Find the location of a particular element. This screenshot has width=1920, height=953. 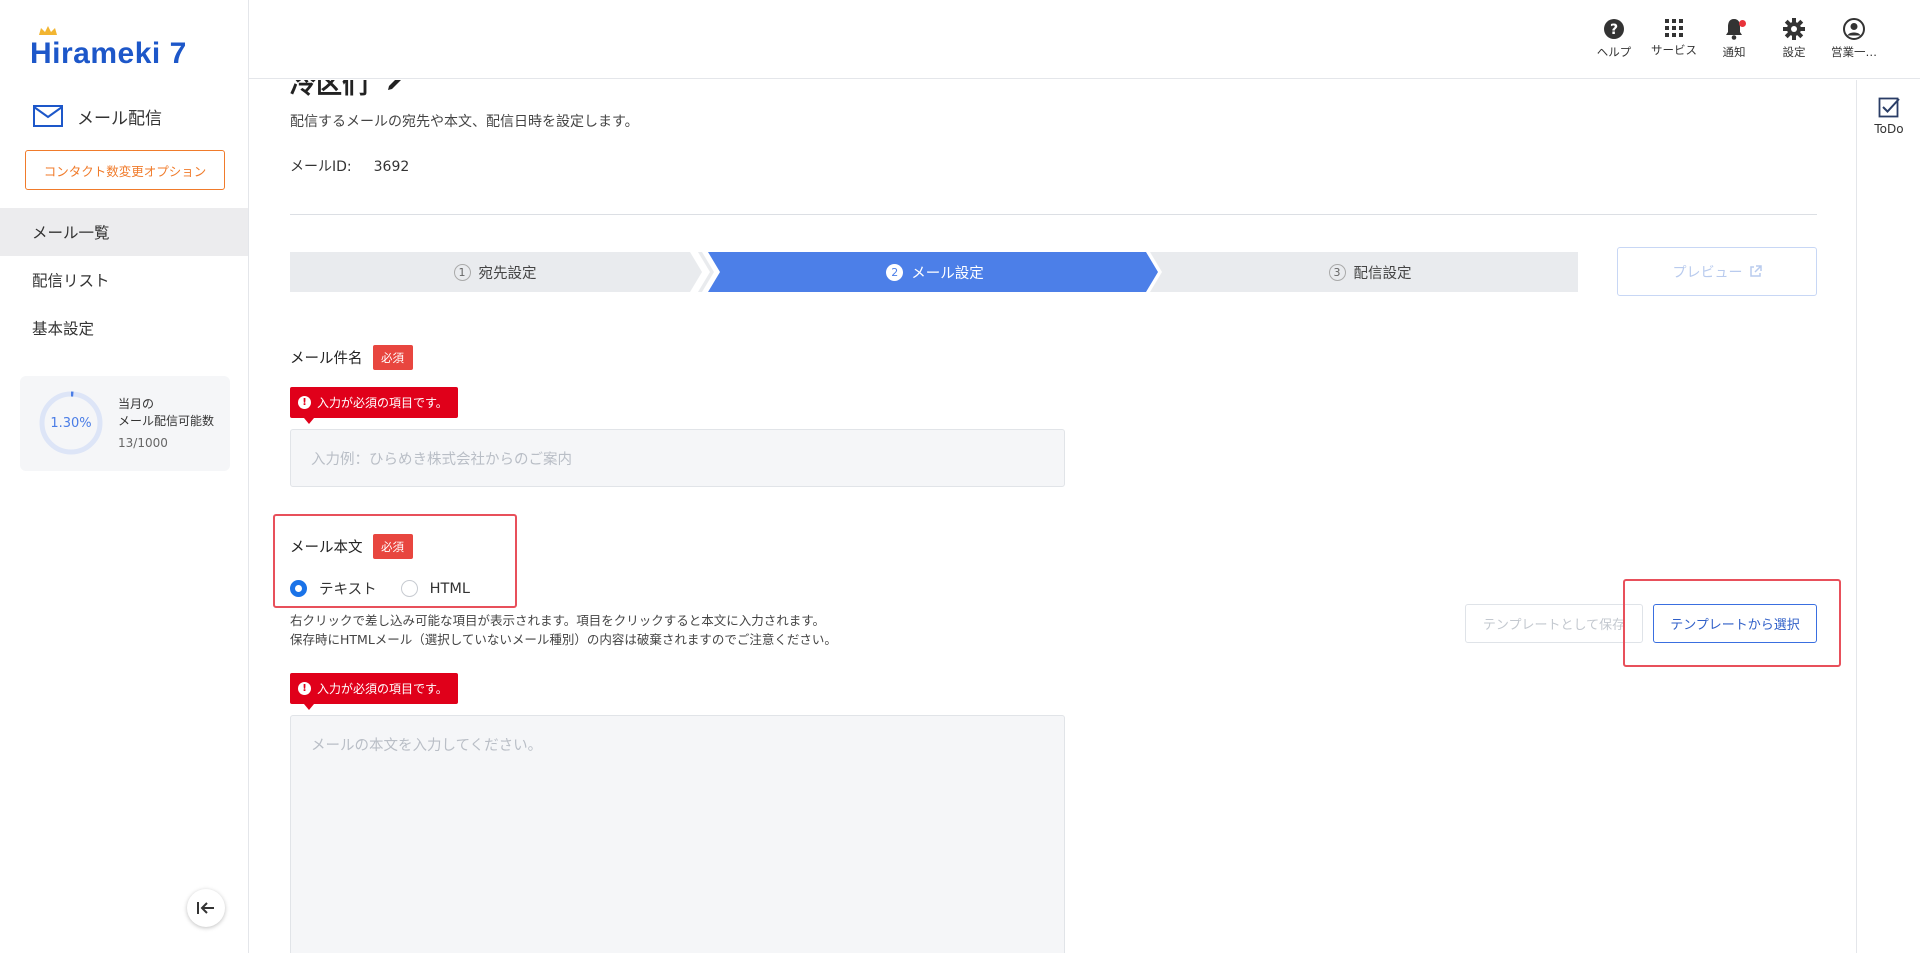

mail-delivery-section: メール配信 is located at coordinates (97, 116).